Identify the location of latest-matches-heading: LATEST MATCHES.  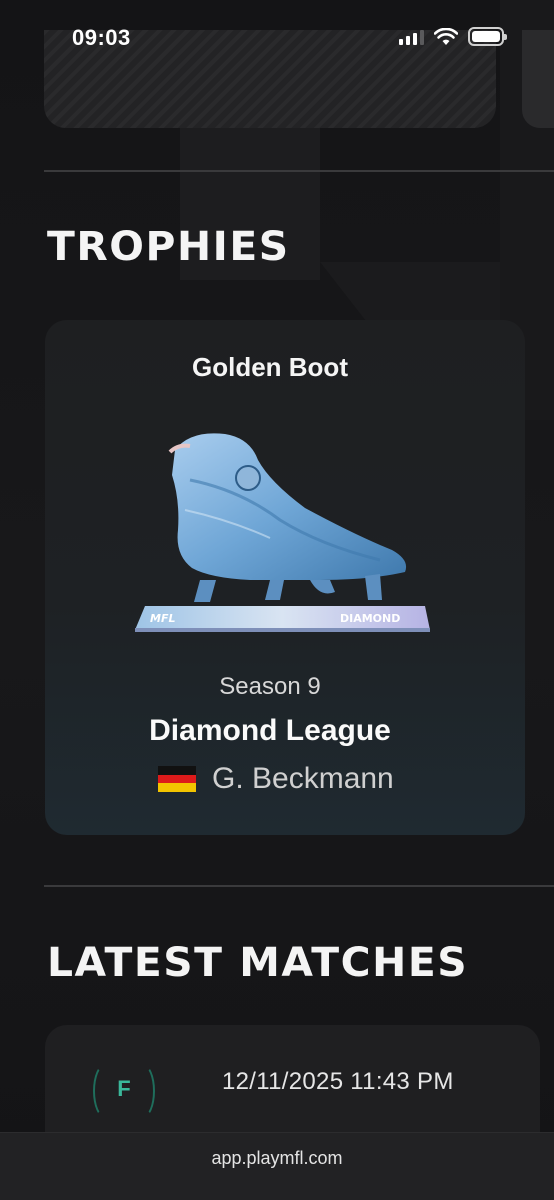
(258, 963).